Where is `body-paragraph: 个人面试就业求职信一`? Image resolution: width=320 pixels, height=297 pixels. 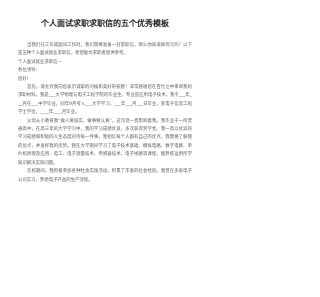
body-paragraph: 个人面试就业求职信一 is located at coordinates (40, 62).